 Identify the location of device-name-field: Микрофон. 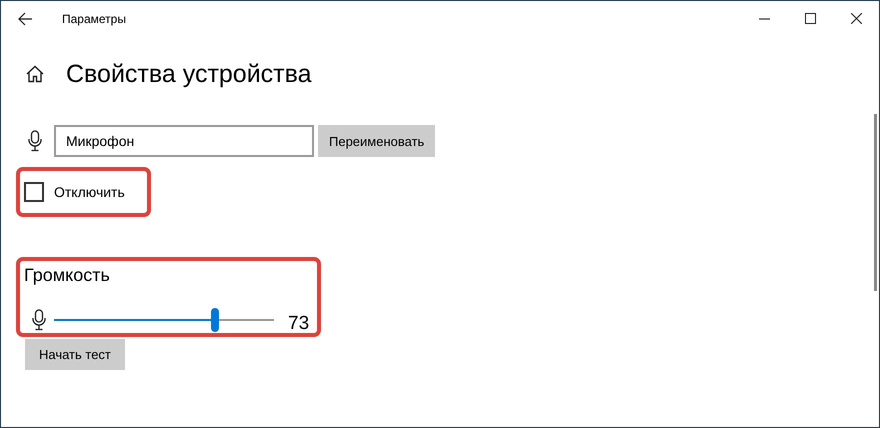
(184, 141).